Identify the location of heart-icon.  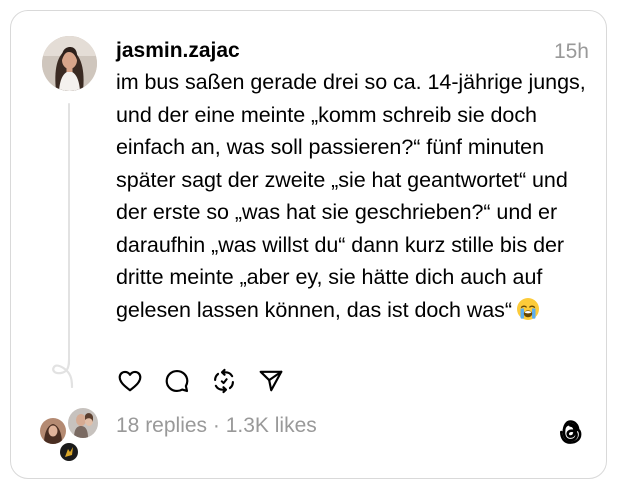
(130, 381).